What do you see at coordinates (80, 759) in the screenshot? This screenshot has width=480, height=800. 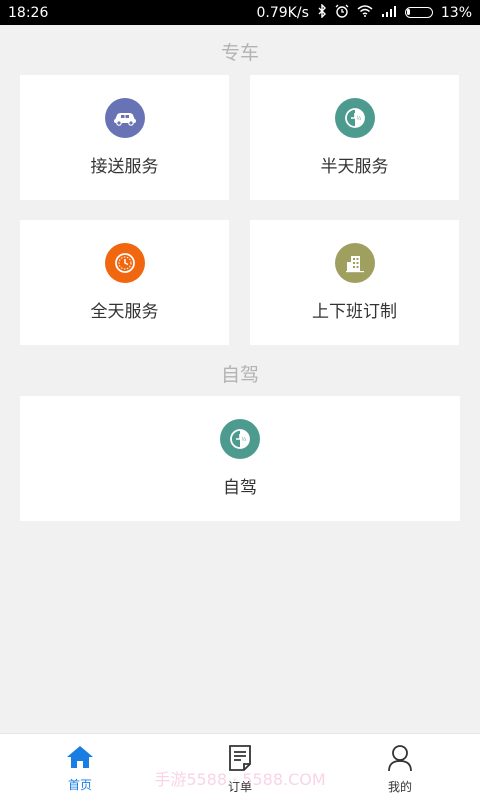 I see `home-icon` at bounding box center [80, 759].